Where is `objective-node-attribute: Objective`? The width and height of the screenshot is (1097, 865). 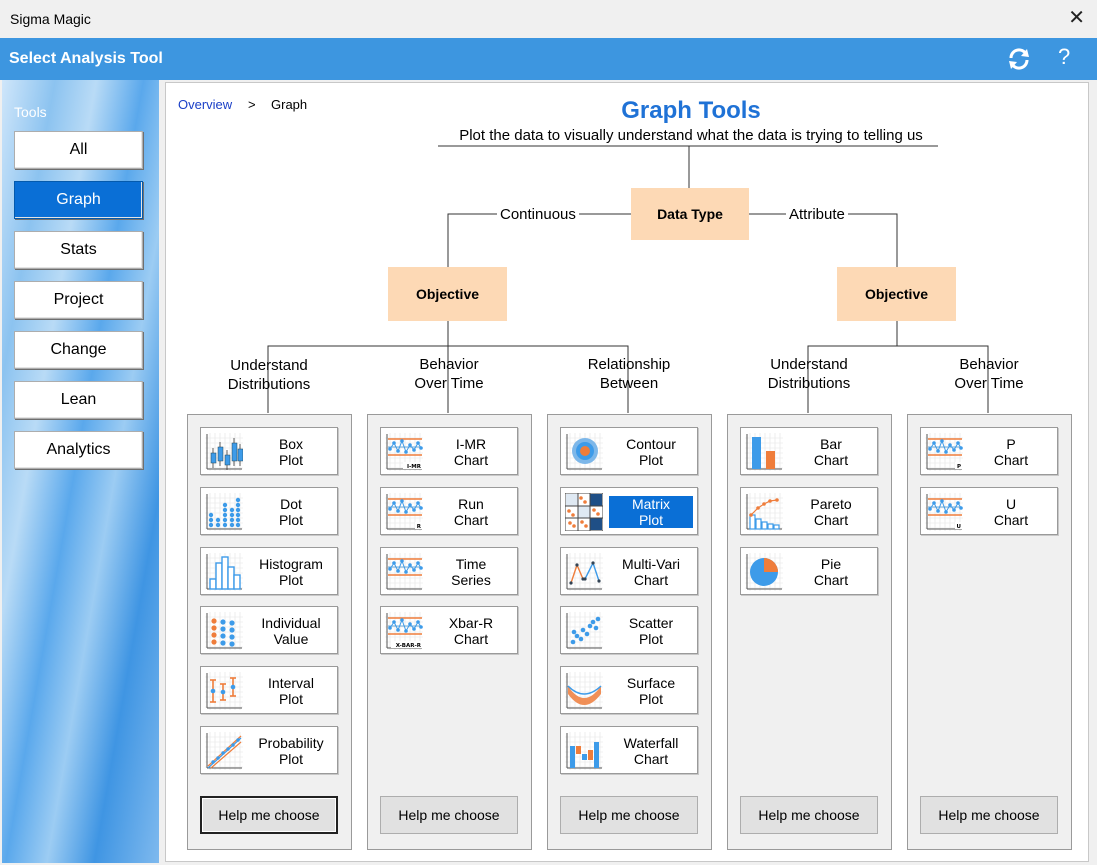
objective-node-attribute: Objective is located at coordinates (896, 294).